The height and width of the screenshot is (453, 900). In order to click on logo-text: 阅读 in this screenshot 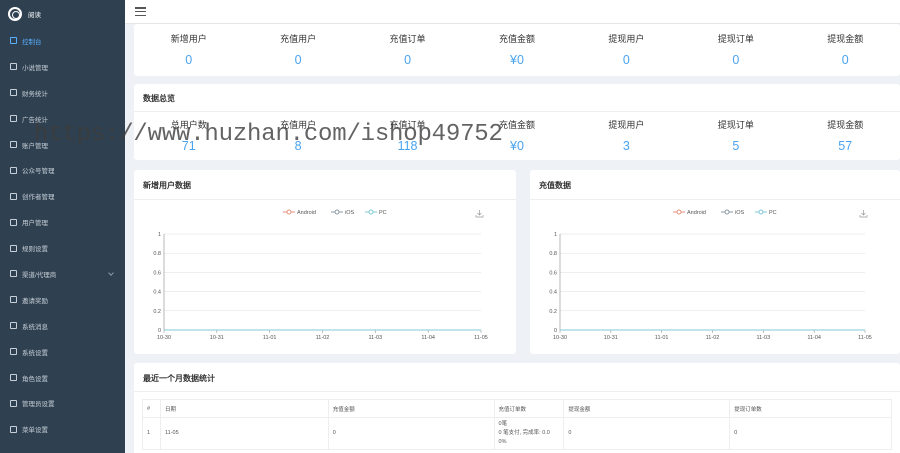, I will do `click(34, 15)`.